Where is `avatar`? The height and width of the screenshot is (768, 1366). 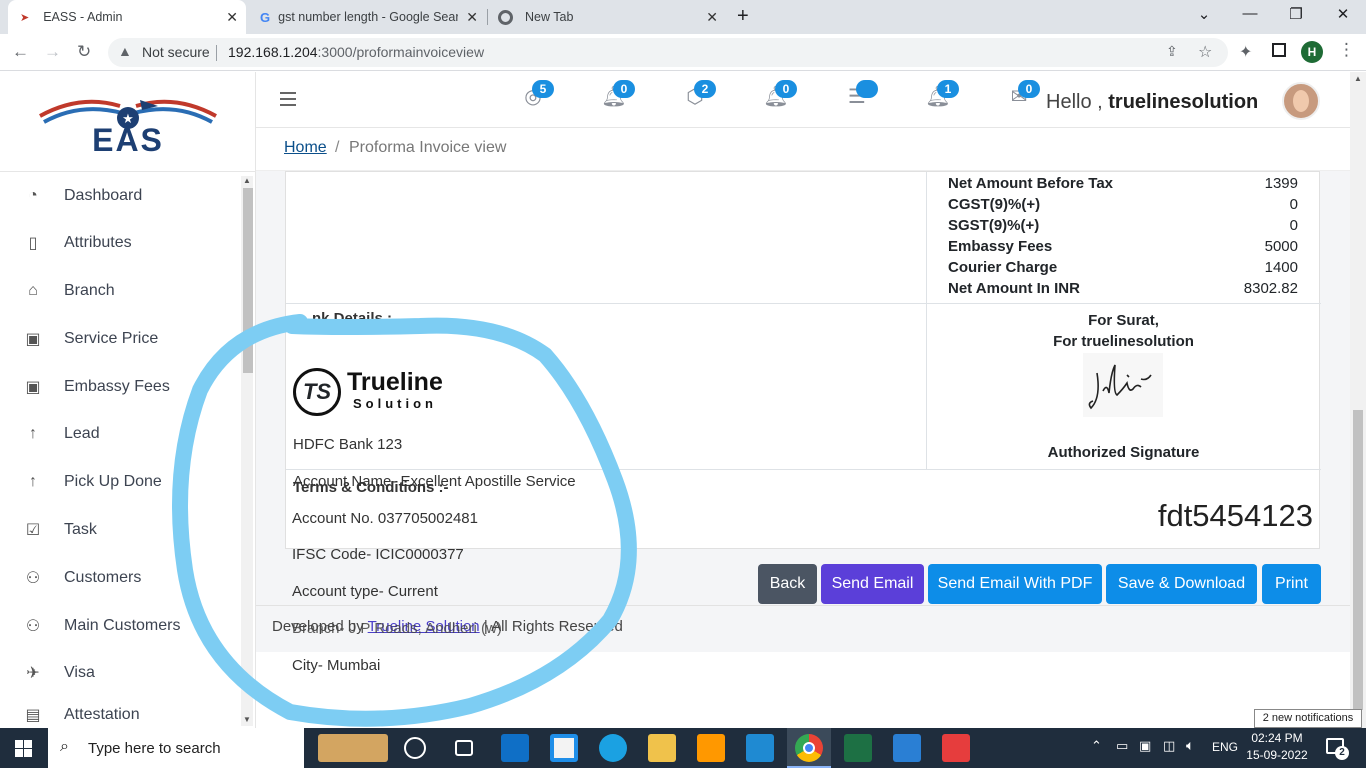
avatar is located at coordinates (1301, 101).